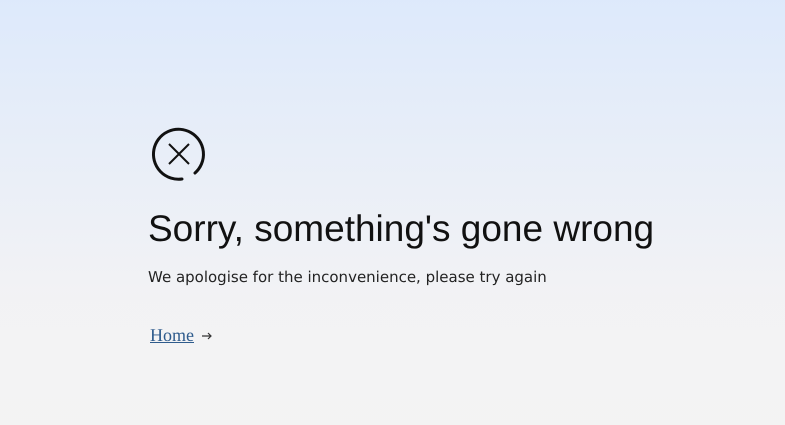 This screenshot has width=785, height=425. I want to click on error-title: Sorry, something's gone wrong, so click(401, 229).